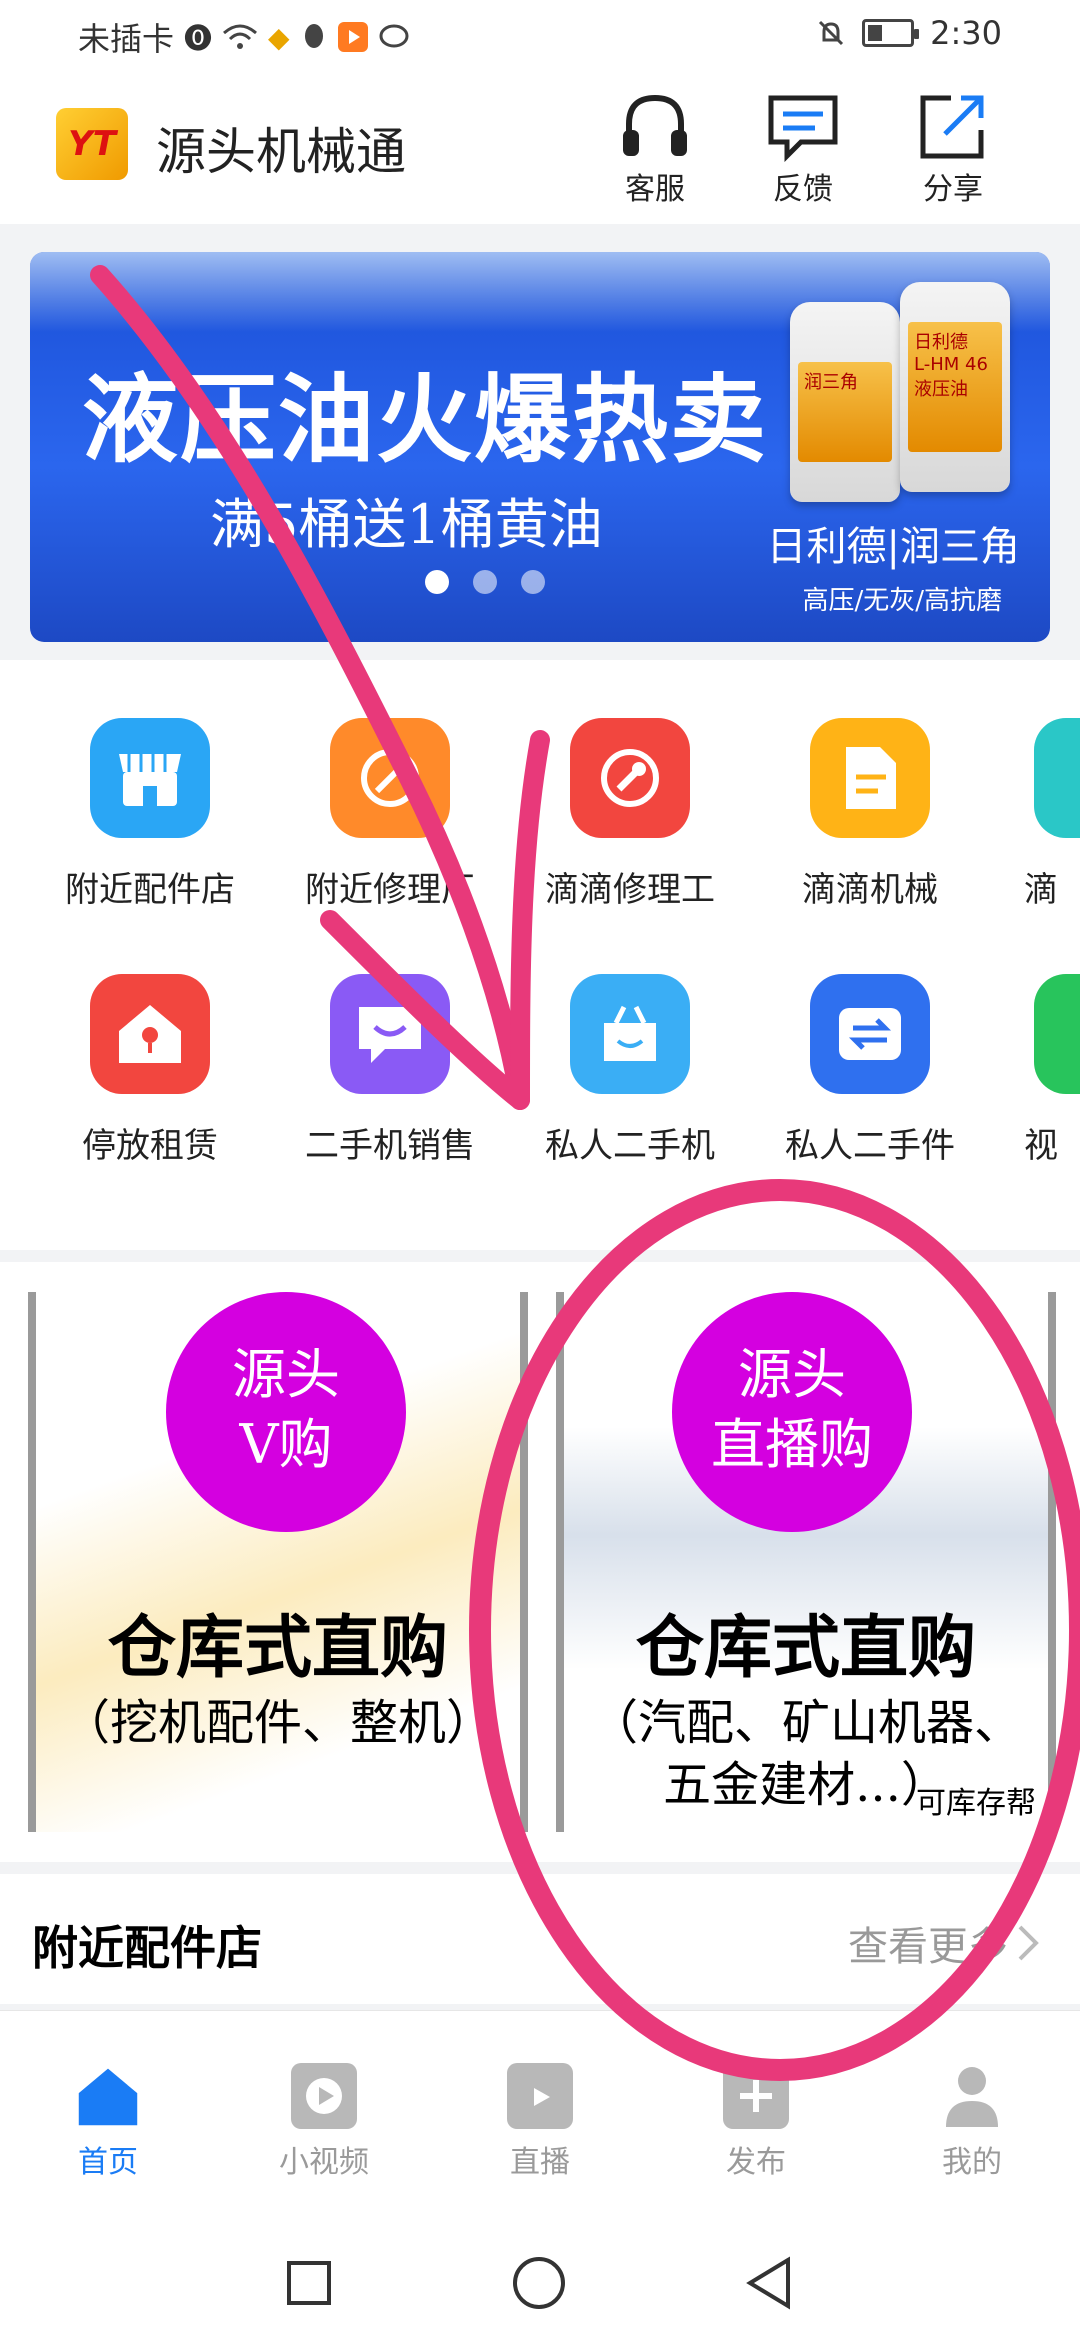  Describe the element at coordinates (406, 524) in the screenshot. I see `banner-subline: 满5桶送1桶黄油` at that location.